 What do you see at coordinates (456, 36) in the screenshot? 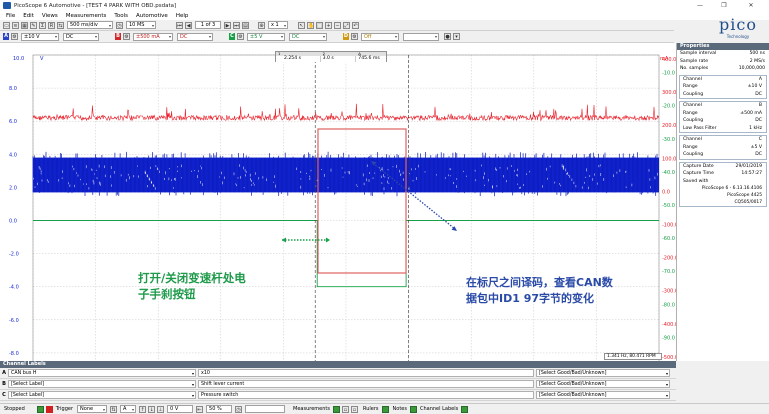
I see `channel-d-more-icon: ▾` at bounding box center [456, 36].